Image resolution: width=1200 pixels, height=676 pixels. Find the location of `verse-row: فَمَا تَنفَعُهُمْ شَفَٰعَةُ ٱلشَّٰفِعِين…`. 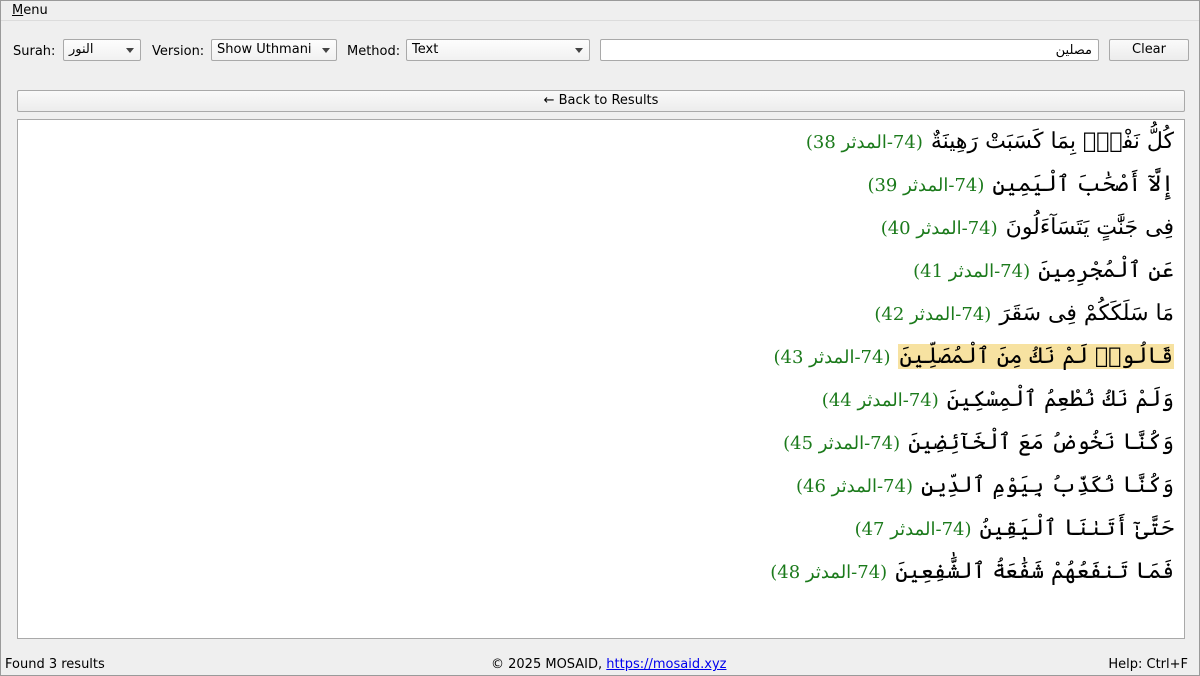

verse-row: فَمَا تَنفَعُهُمْ شَفَٰعَةُ ٱلشَّٰفِعِين… is located at coordinates (972, 572).